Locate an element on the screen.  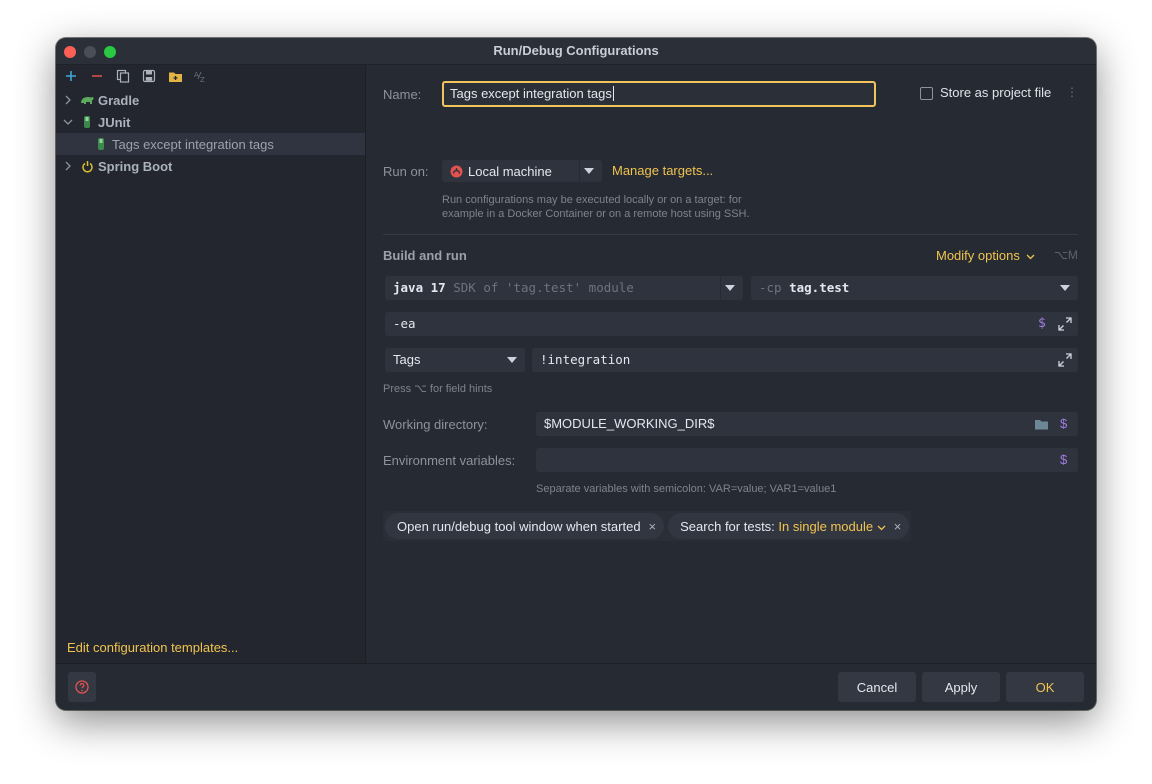
maximize-window-button is located at coordinates (110, 52).